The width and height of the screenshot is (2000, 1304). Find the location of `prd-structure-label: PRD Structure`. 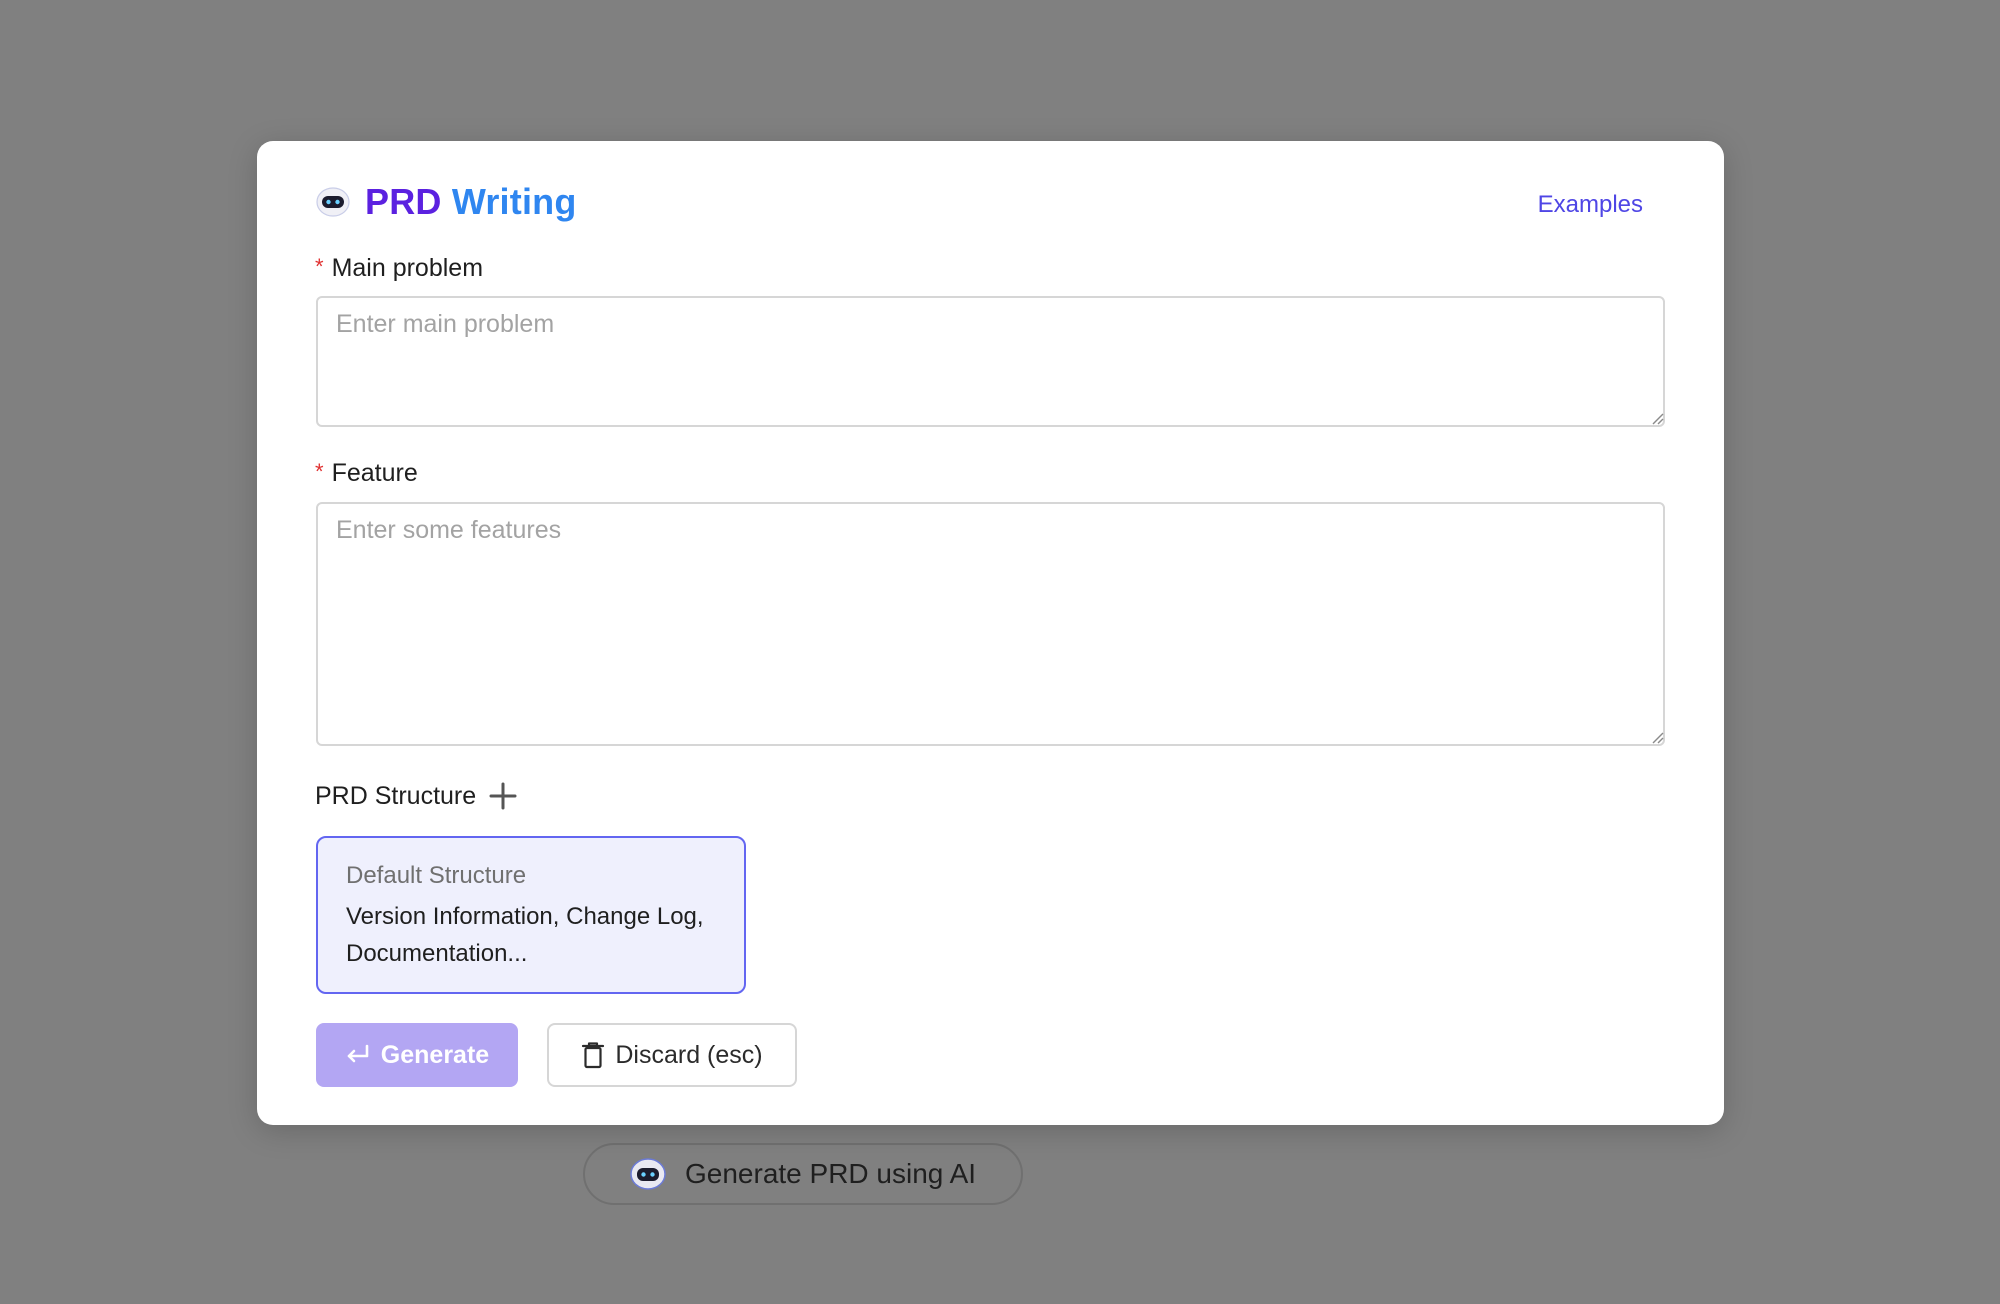

prd-structure-label: PRD Structure is located at coordinates (396, 795).